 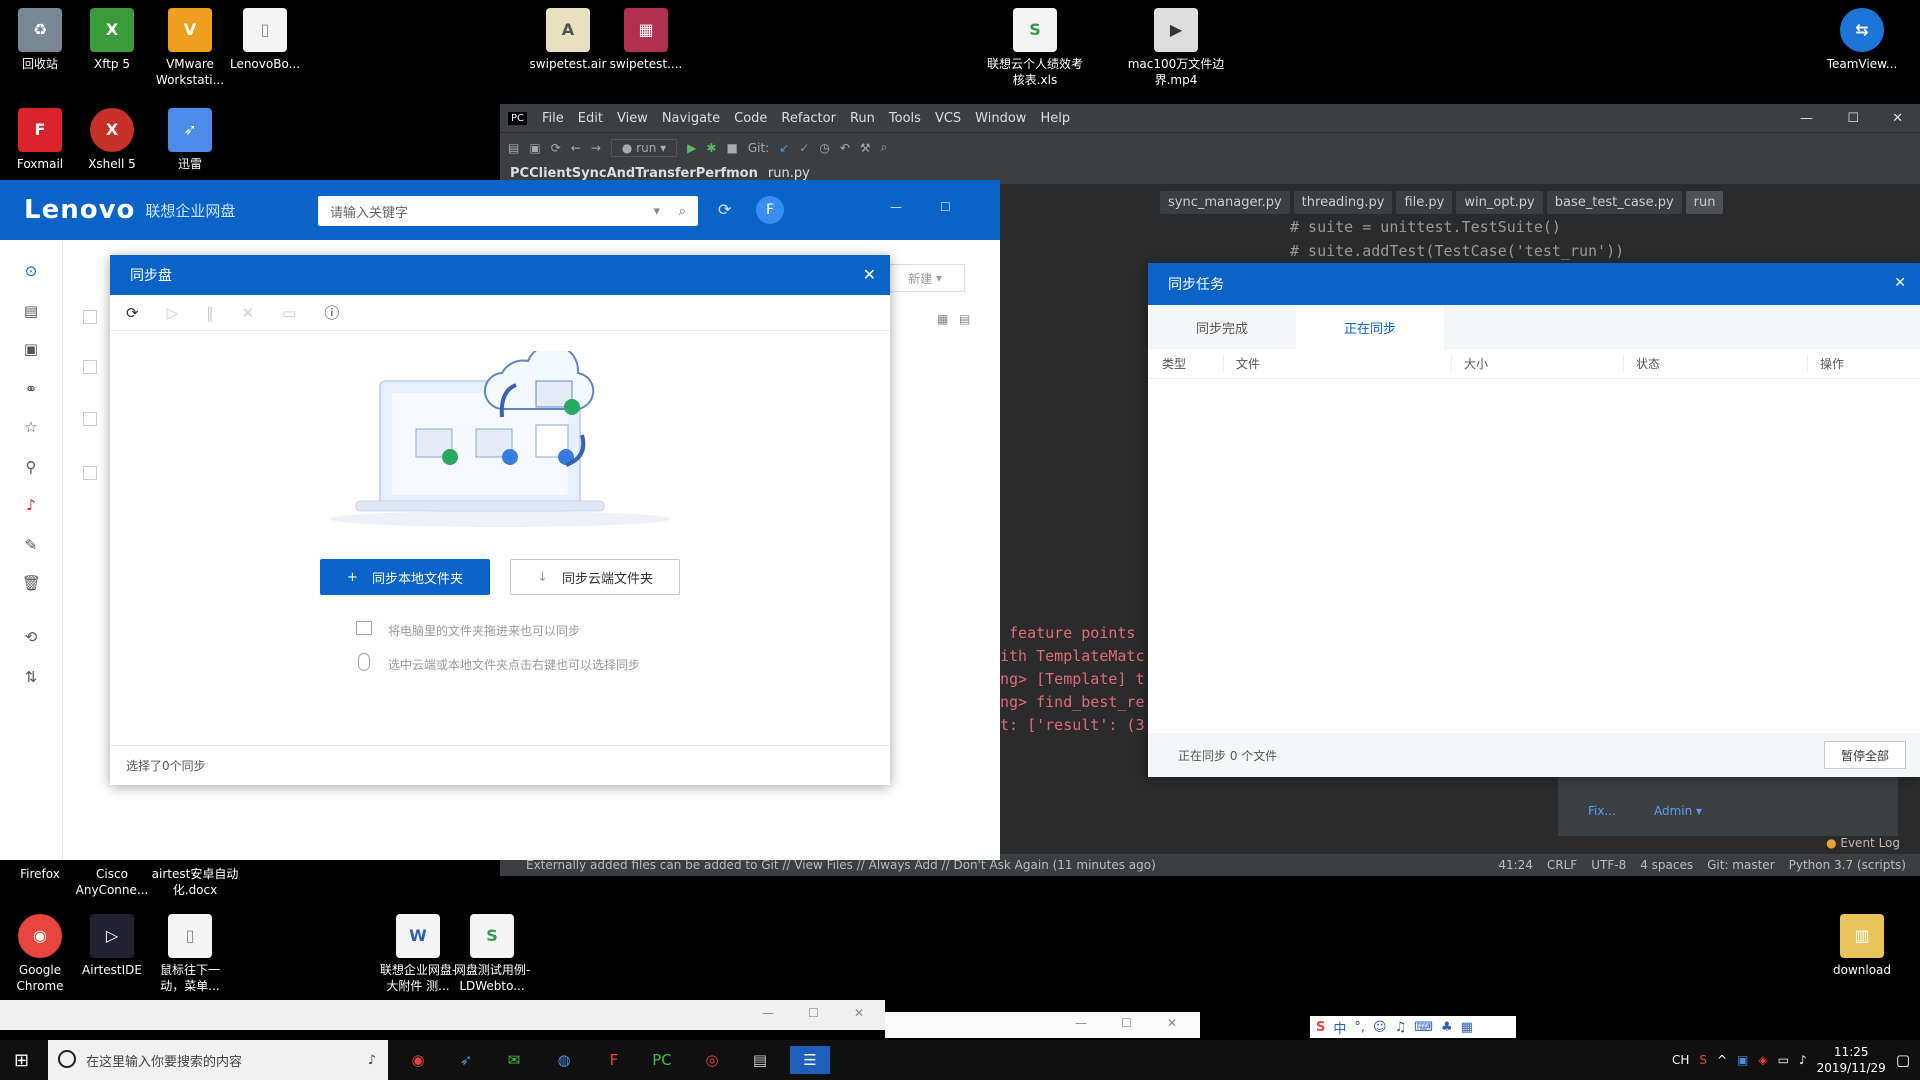 What do you see at coordinates (31, 505) in the screenshot?
I see `sidebar-bell-icon: ♪` at bounding box center [31, 505].